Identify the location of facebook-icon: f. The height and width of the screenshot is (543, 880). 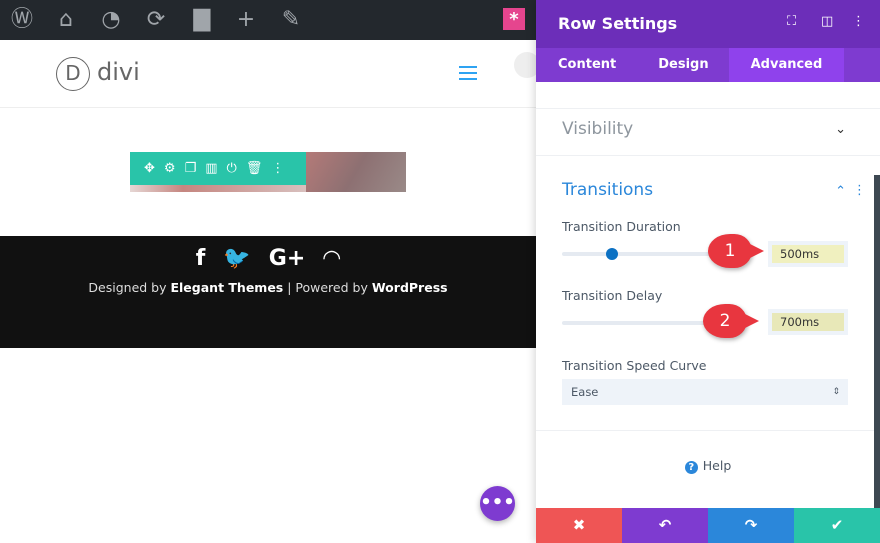
(201, 258).